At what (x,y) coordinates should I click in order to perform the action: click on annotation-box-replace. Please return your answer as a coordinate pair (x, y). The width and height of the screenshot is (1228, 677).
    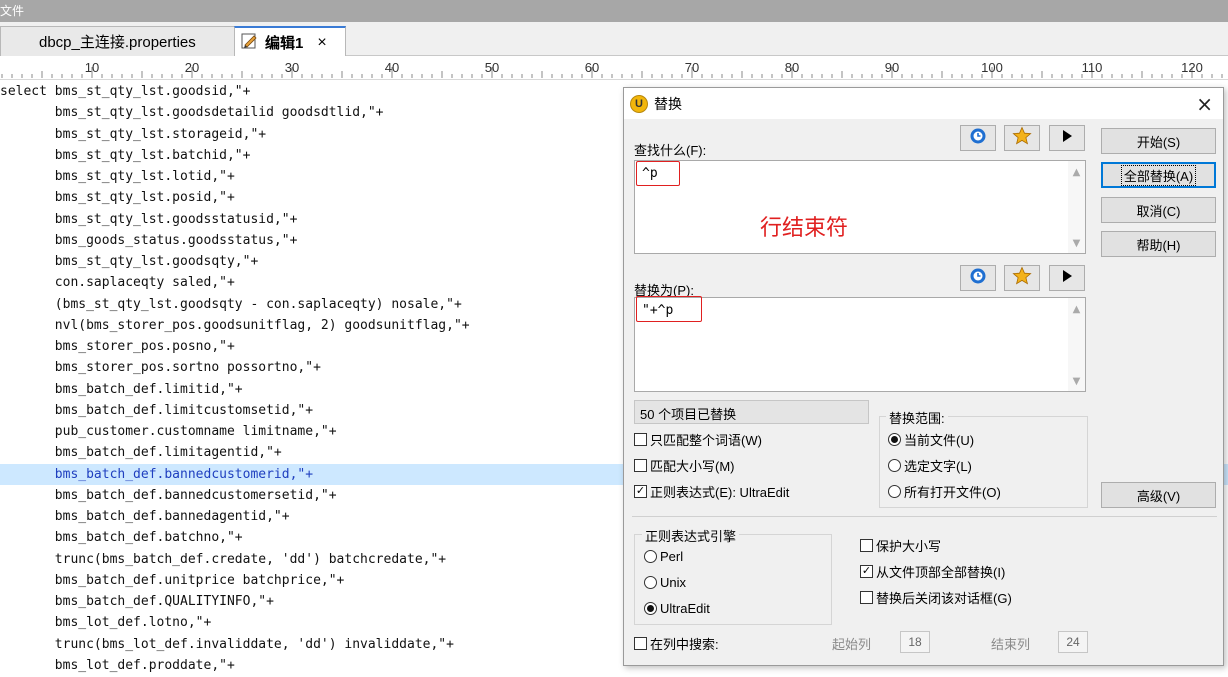
    Looking at the image, I should click on (669, 309).